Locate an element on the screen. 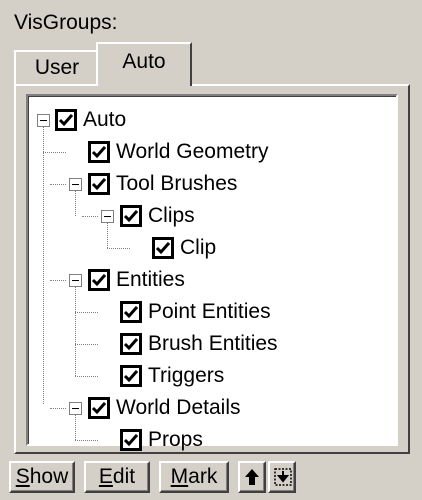 The height and width of the screenshot is (500, 422). edit-button: Edit is located at coordinates (117, 477).